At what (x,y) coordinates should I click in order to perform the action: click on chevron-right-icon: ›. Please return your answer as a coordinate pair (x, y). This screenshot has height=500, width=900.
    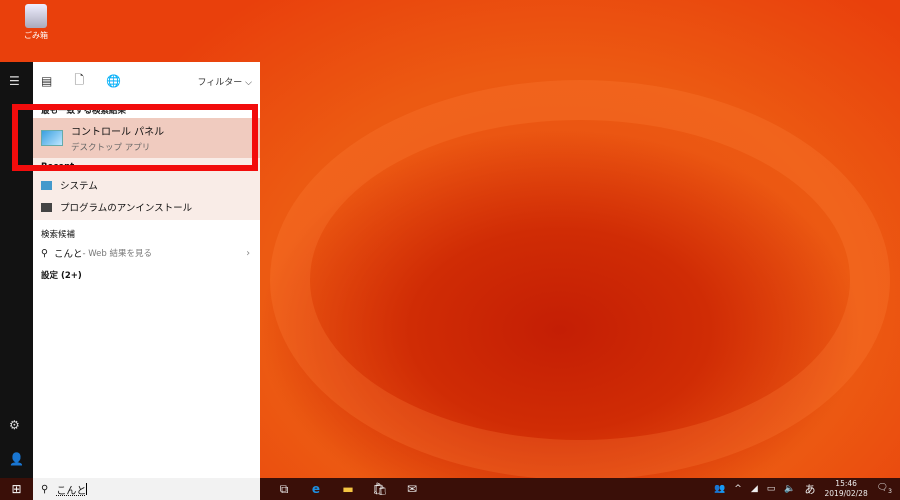
    Looking at the image, I should click on (248, 253).